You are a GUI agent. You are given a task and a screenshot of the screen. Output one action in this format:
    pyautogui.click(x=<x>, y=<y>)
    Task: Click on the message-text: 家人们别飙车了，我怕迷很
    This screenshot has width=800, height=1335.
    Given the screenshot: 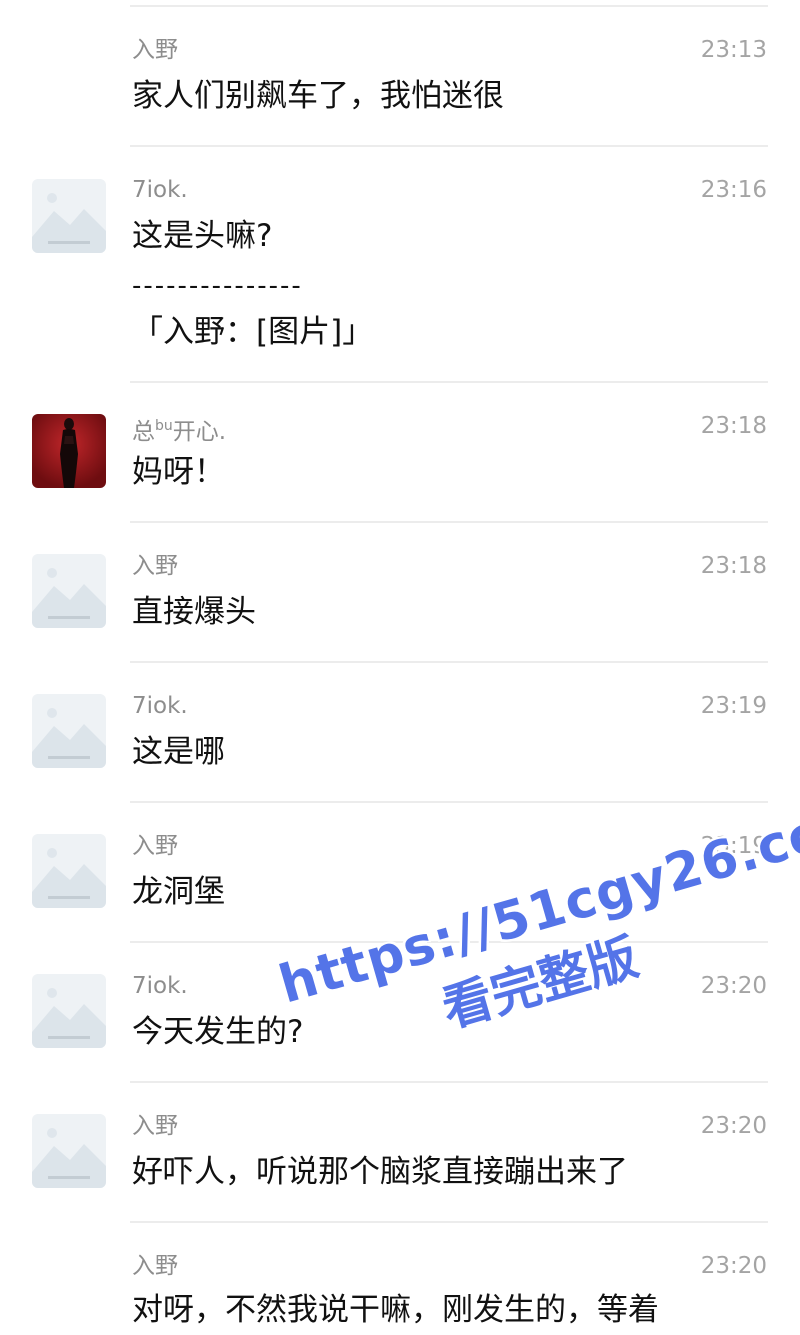 What is the action you would take?
    pyautogui.click(x=318, y=96)
    